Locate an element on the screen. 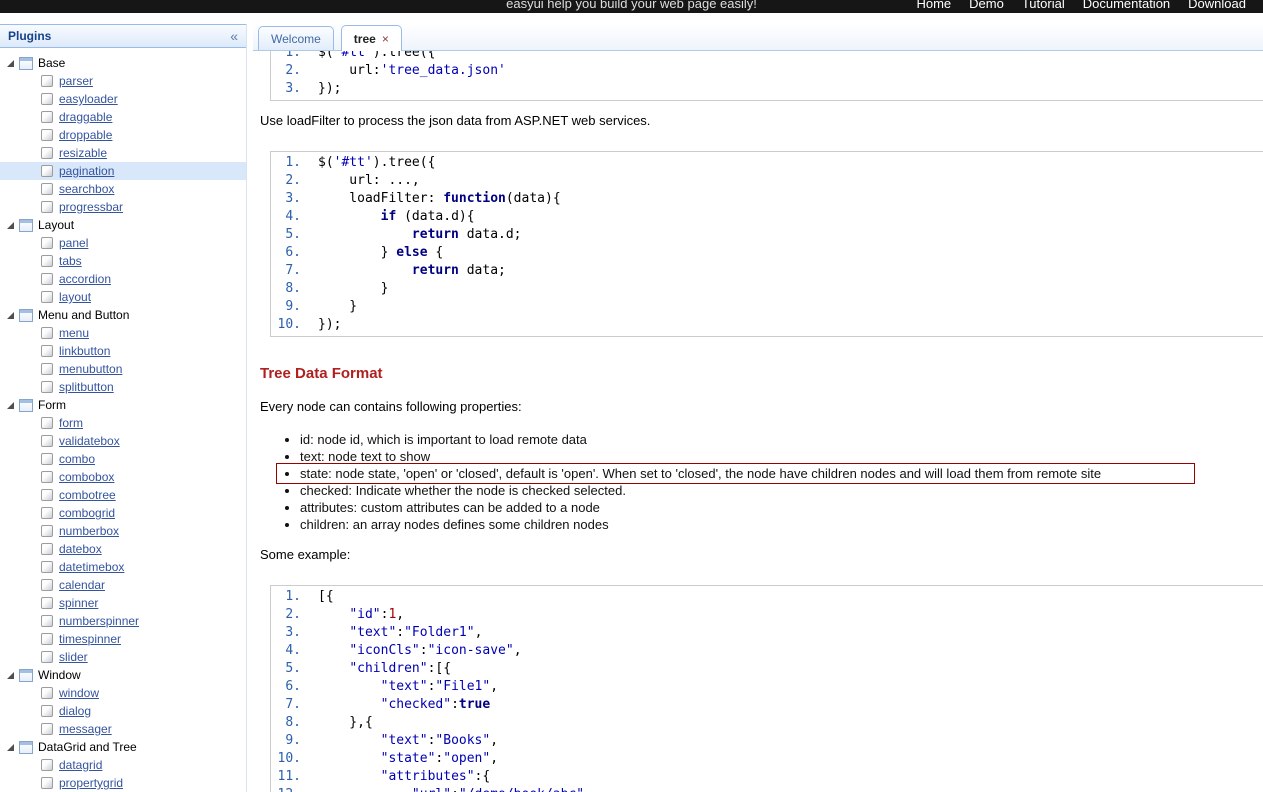 This screenshot has height=792, width=1263. tree-group-datagrid-and-tree: DataGrid and Tree is located at coordinates (123, 747).